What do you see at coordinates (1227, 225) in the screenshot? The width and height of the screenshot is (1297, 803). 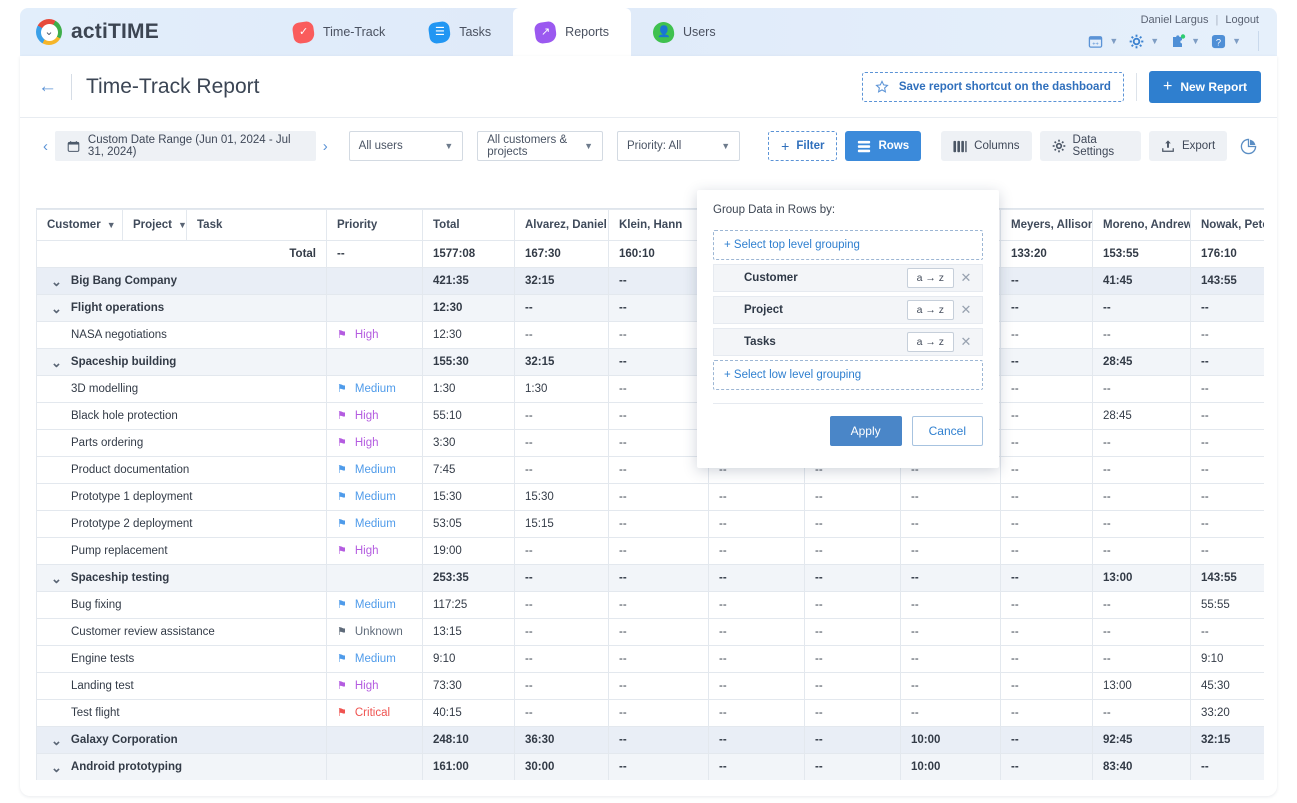 I see `column-header-user: Nowak, Peter` at bounding box center [1227, 225].